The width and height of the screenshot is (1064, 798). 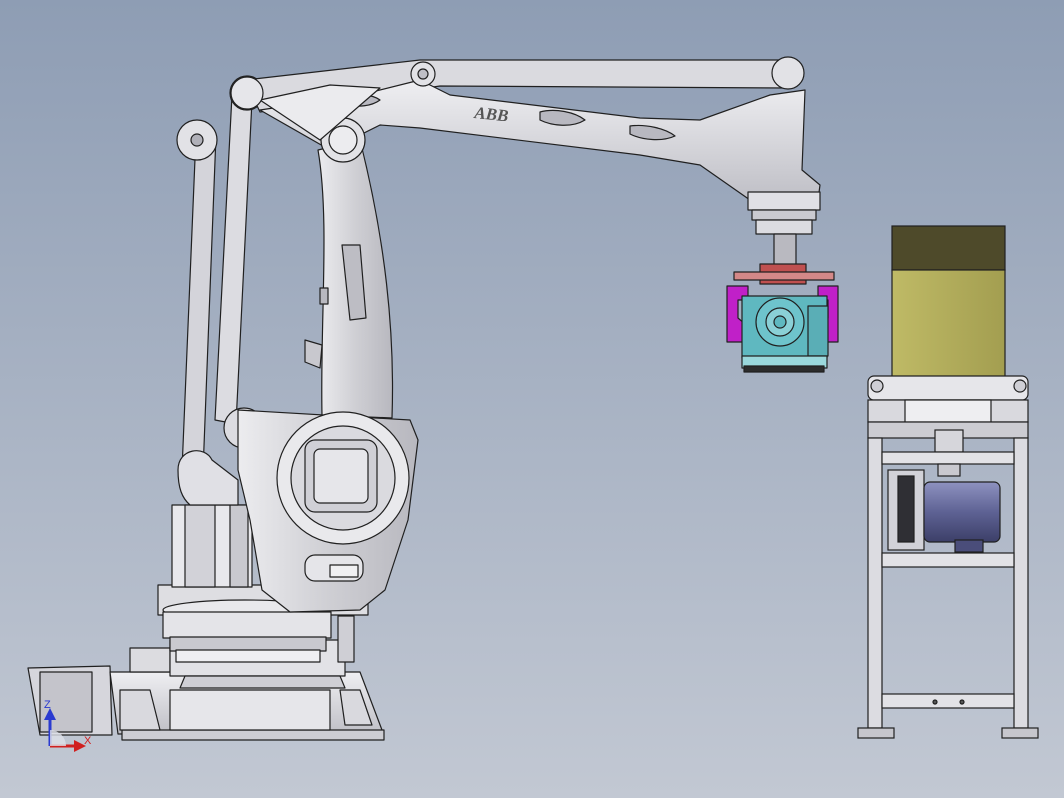 What do you see at coordinates (212, 546) in the screenshot?
I see `base-motor-housing` at bounding box center [212, 546].